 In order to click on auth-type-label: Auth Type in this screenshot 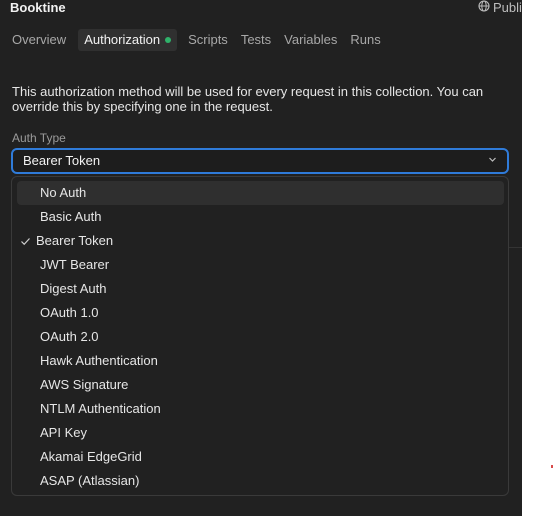, I will do `click(39, 138)`.